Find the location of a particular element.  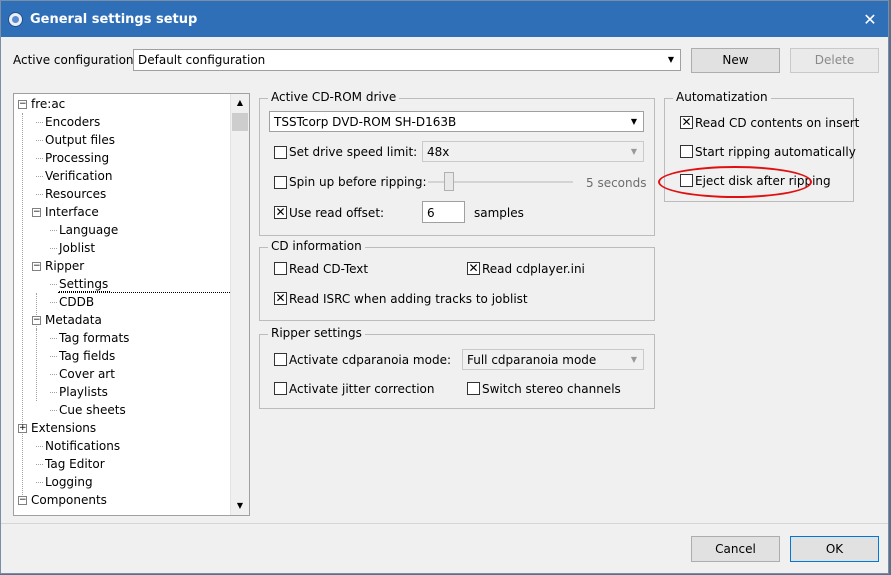

auto-start-label: Start ripping automatically is located at coordinates (775, 152).